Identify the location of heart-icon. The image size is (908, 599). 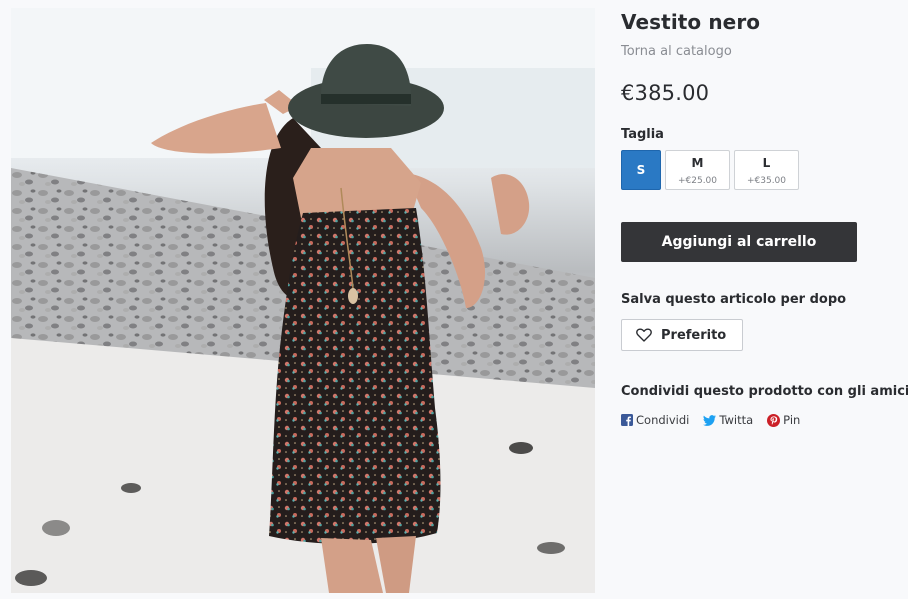
(644, 335).